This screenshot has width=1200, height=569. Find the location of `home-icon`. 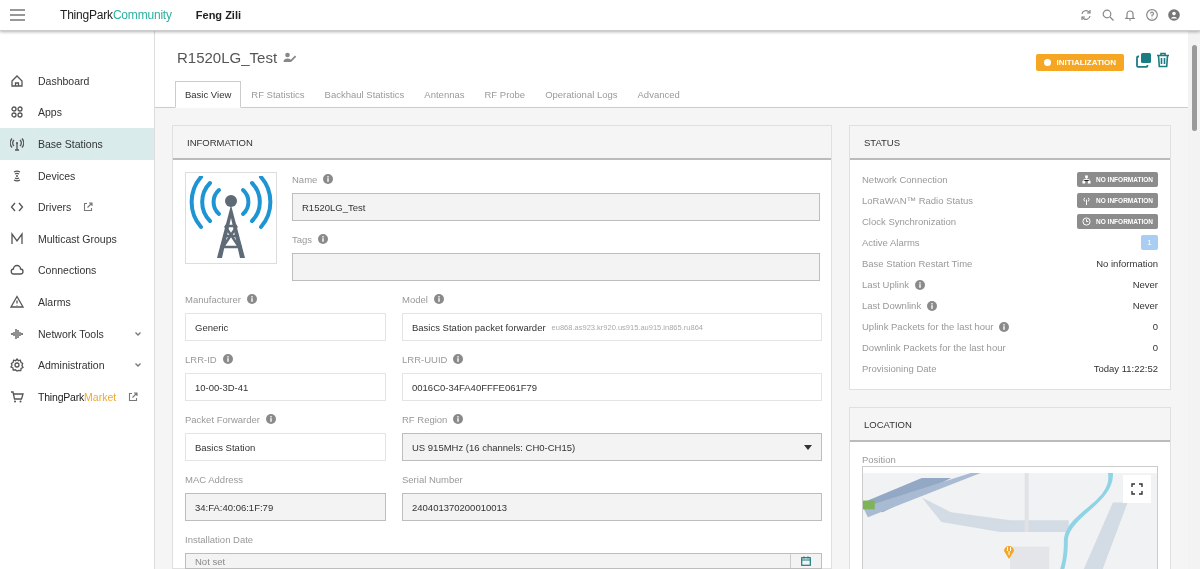

home-icon is located at coordinates (17, 80).